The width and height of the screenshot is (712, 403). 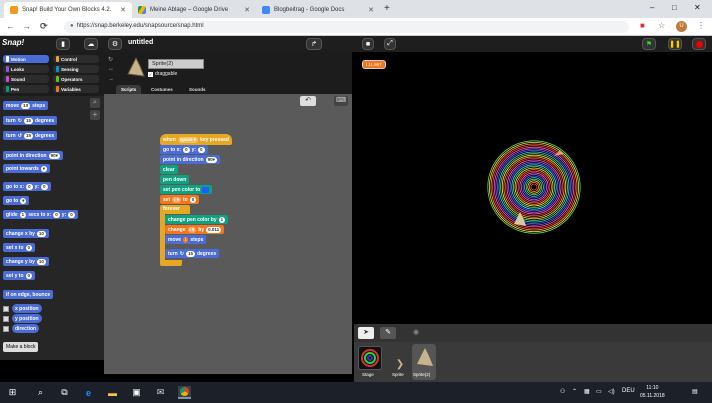 What do you see at coordinates (695, 391) in the screenshot?
I see `notification-icon: ▤` at bounding box center [695, 391].